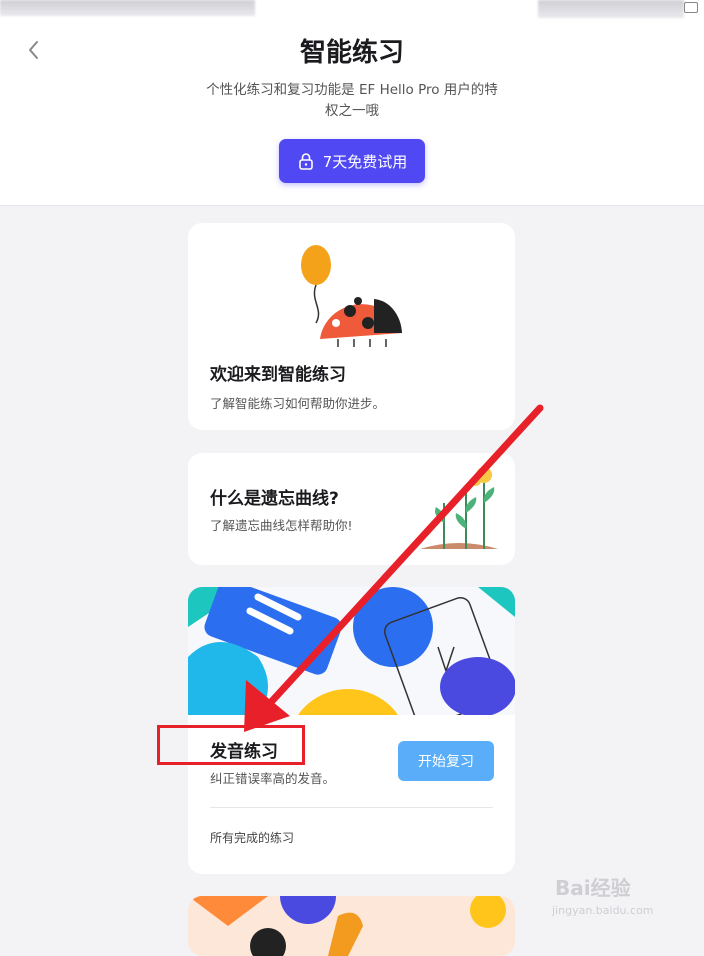  What do you see at coordinates (593, 888) in the screenshot?
I see `watermark-logo: Bai经验` at bounding box center [593, 888].